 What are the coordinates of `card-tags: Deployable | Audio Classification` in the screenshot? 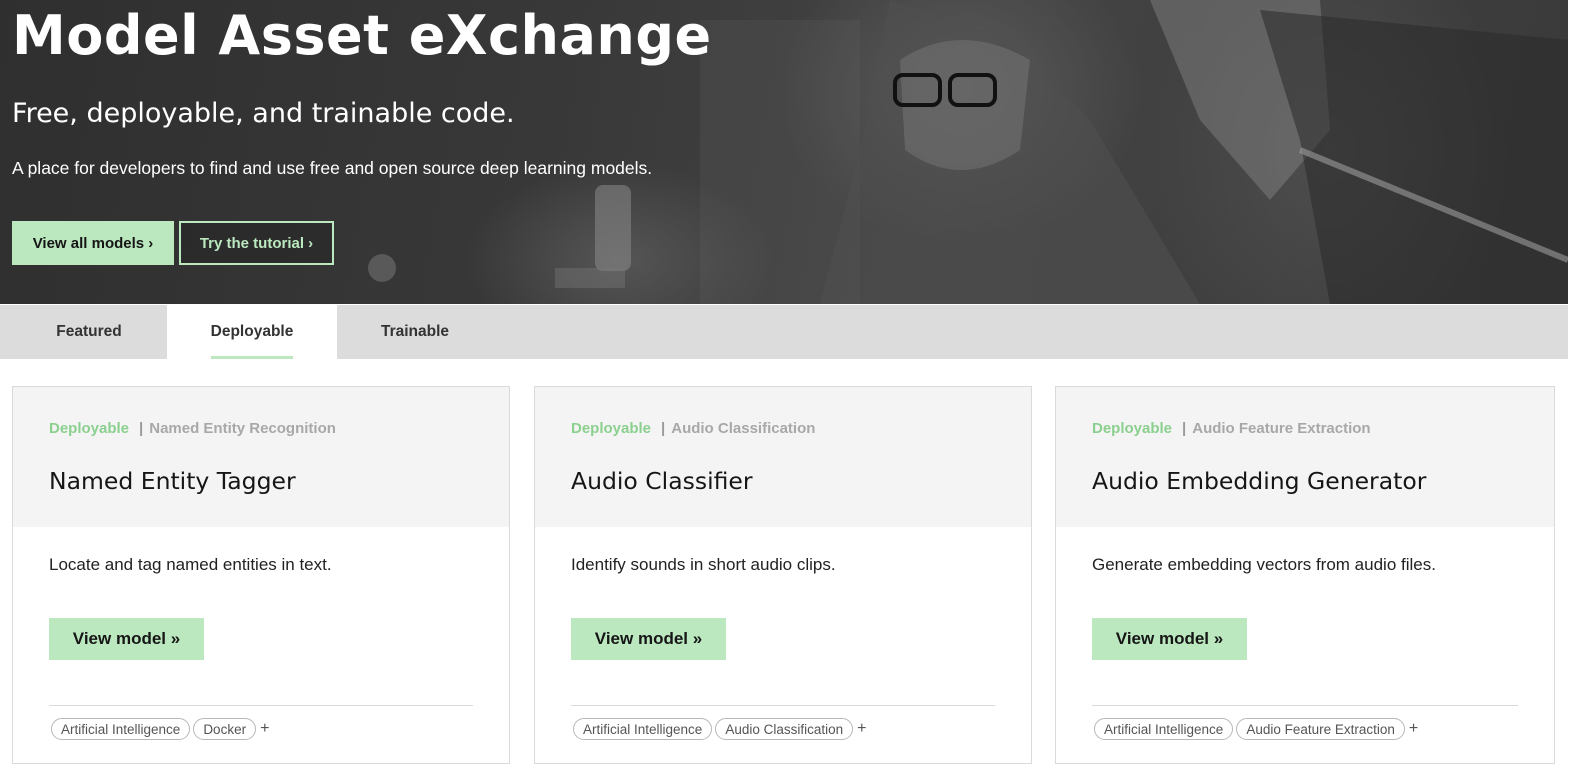 It's located at (693, 428).